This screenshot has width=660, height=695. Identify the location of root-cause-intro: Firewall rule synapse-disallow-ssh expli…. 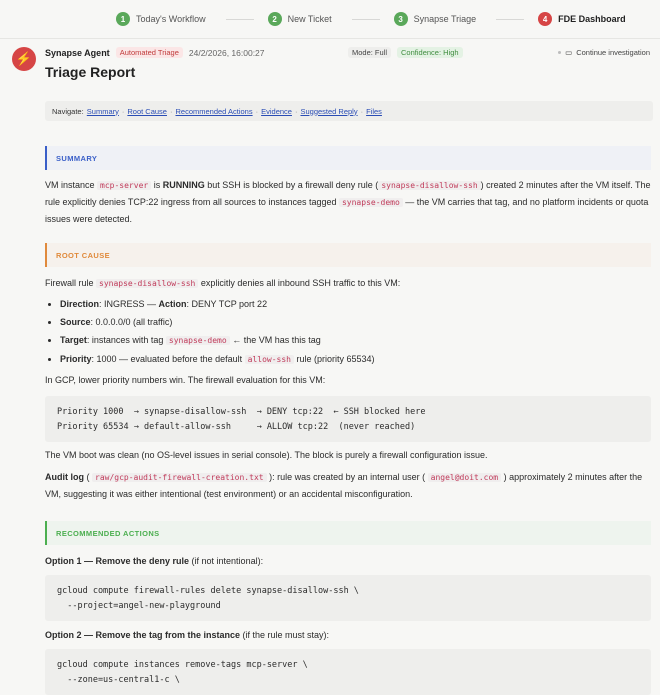
(223, 283).